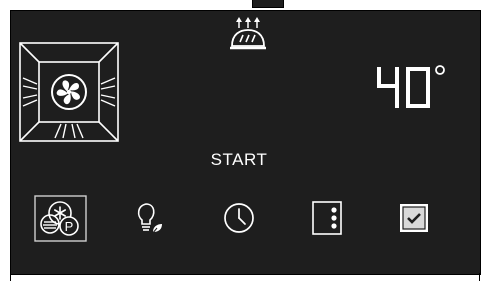 This screenshot has height=281, width=489. What do you see at coordinates (248, 33) in the screenshot?
I see `bread-top-heat-icon` at bounding box center [248, 33].